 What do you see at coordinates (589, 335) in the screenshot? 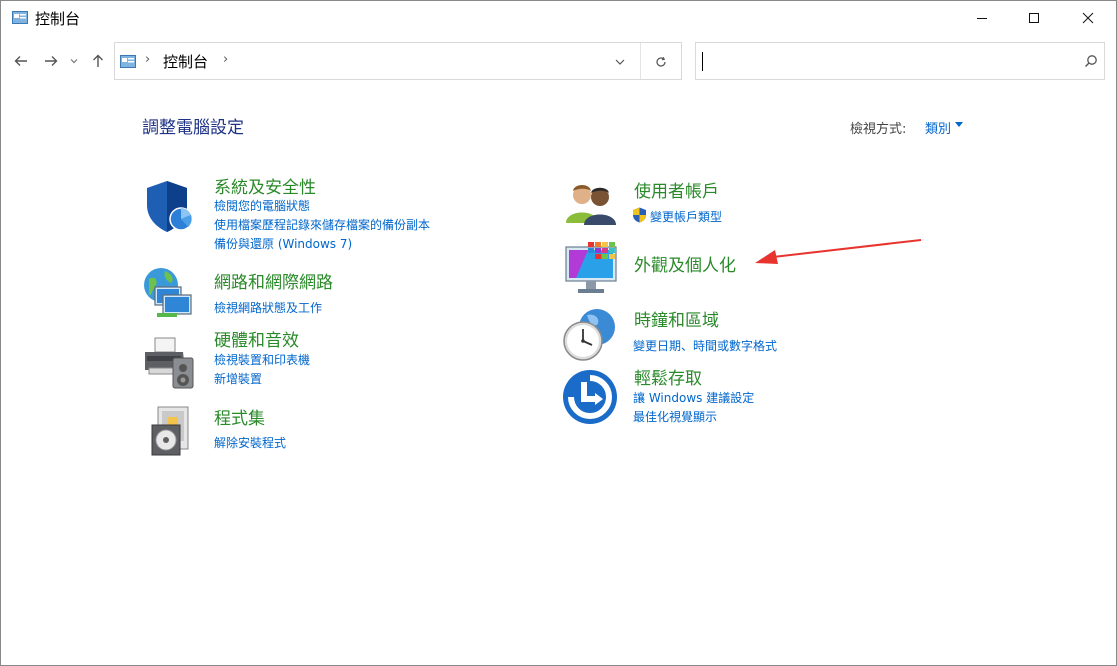
I see `clock-globe-icon` at bounding box center [589, 335].